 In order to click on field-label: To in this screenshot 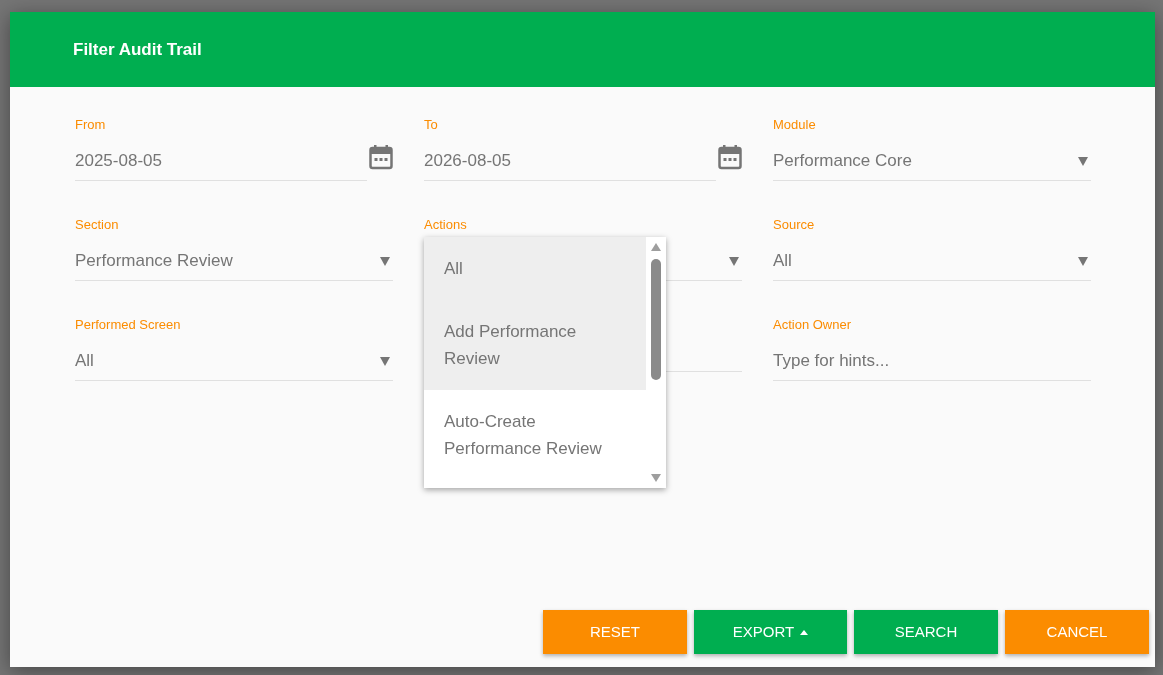, I will do `click(431, 124)`.